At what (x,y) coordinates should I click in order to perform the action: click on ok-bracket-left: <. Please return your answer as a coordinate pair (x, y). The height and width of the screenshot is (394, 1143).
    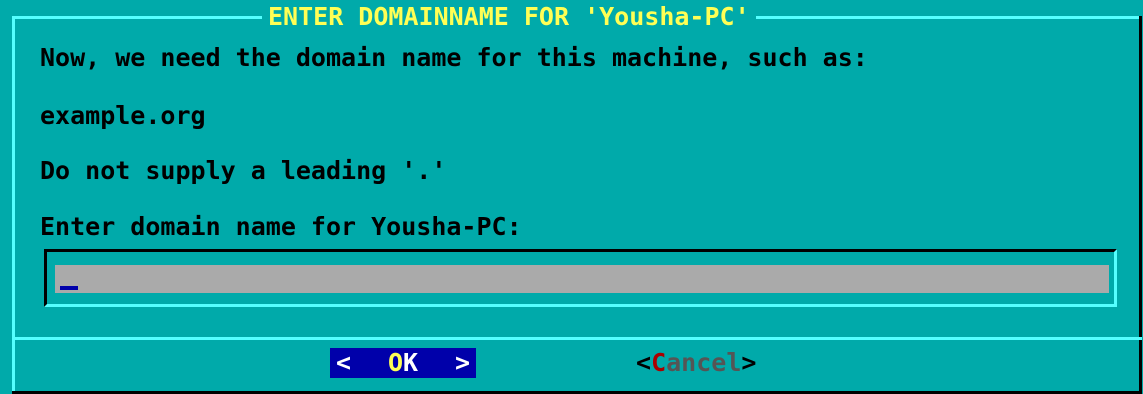
    Looking at the image, I should click on (344, 362).